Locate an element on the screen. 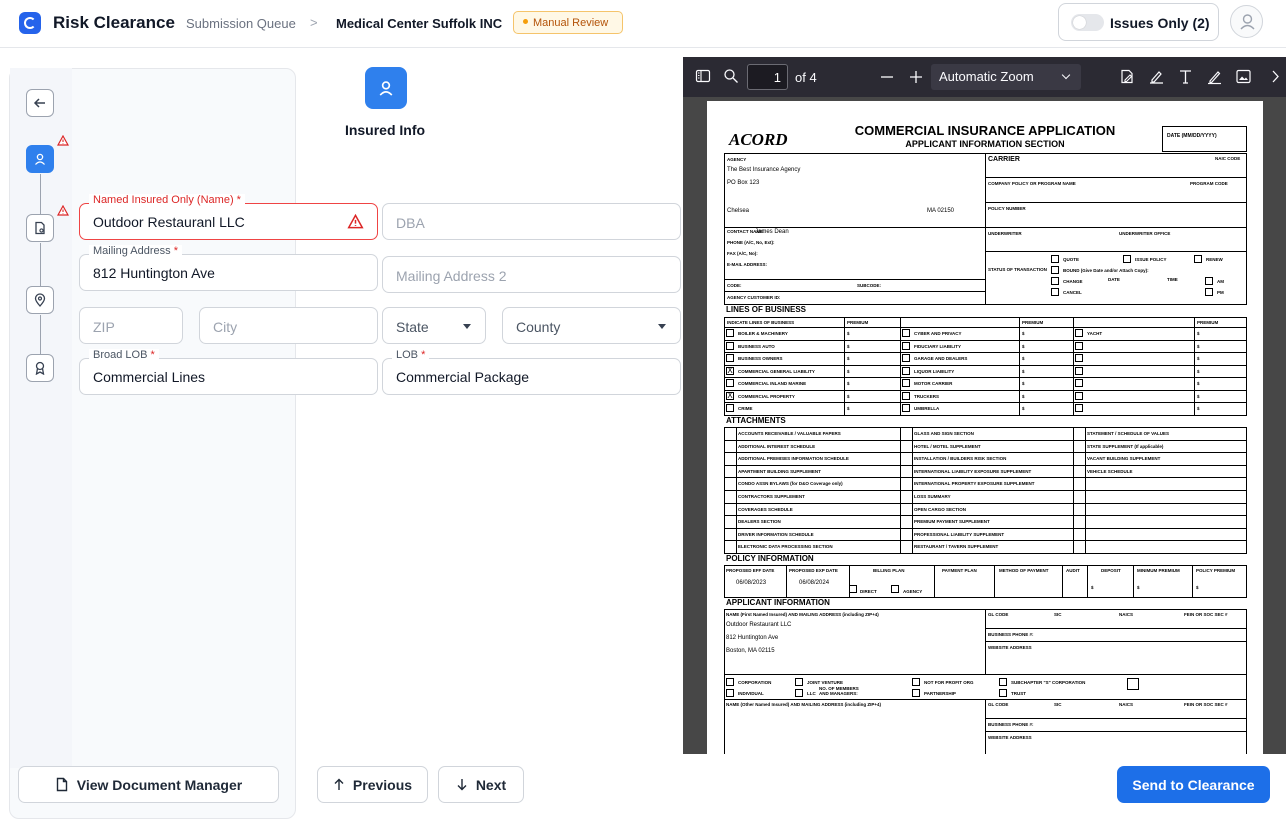 The width and height of the screenshot is (1286, 827). pdf-sic-label: SIC is located at coordinates (1058, 614).